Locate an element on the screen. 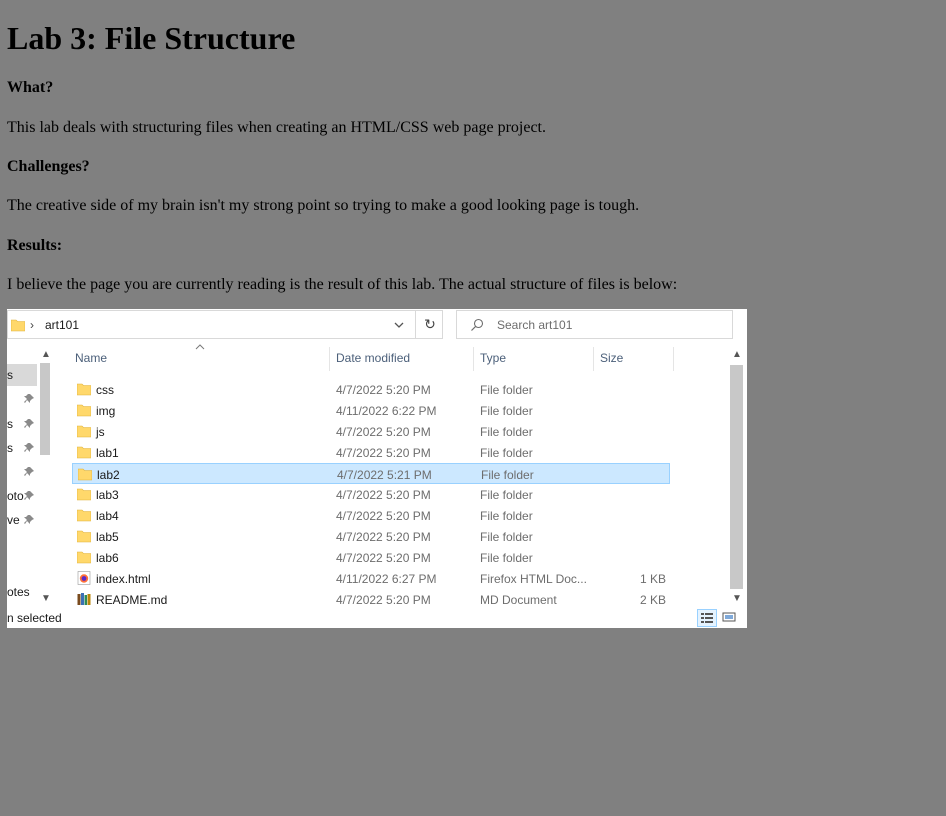 Image resolution: width=946 pixels, height=816 pixels. file-name: css is located at coordinates (105, 390).